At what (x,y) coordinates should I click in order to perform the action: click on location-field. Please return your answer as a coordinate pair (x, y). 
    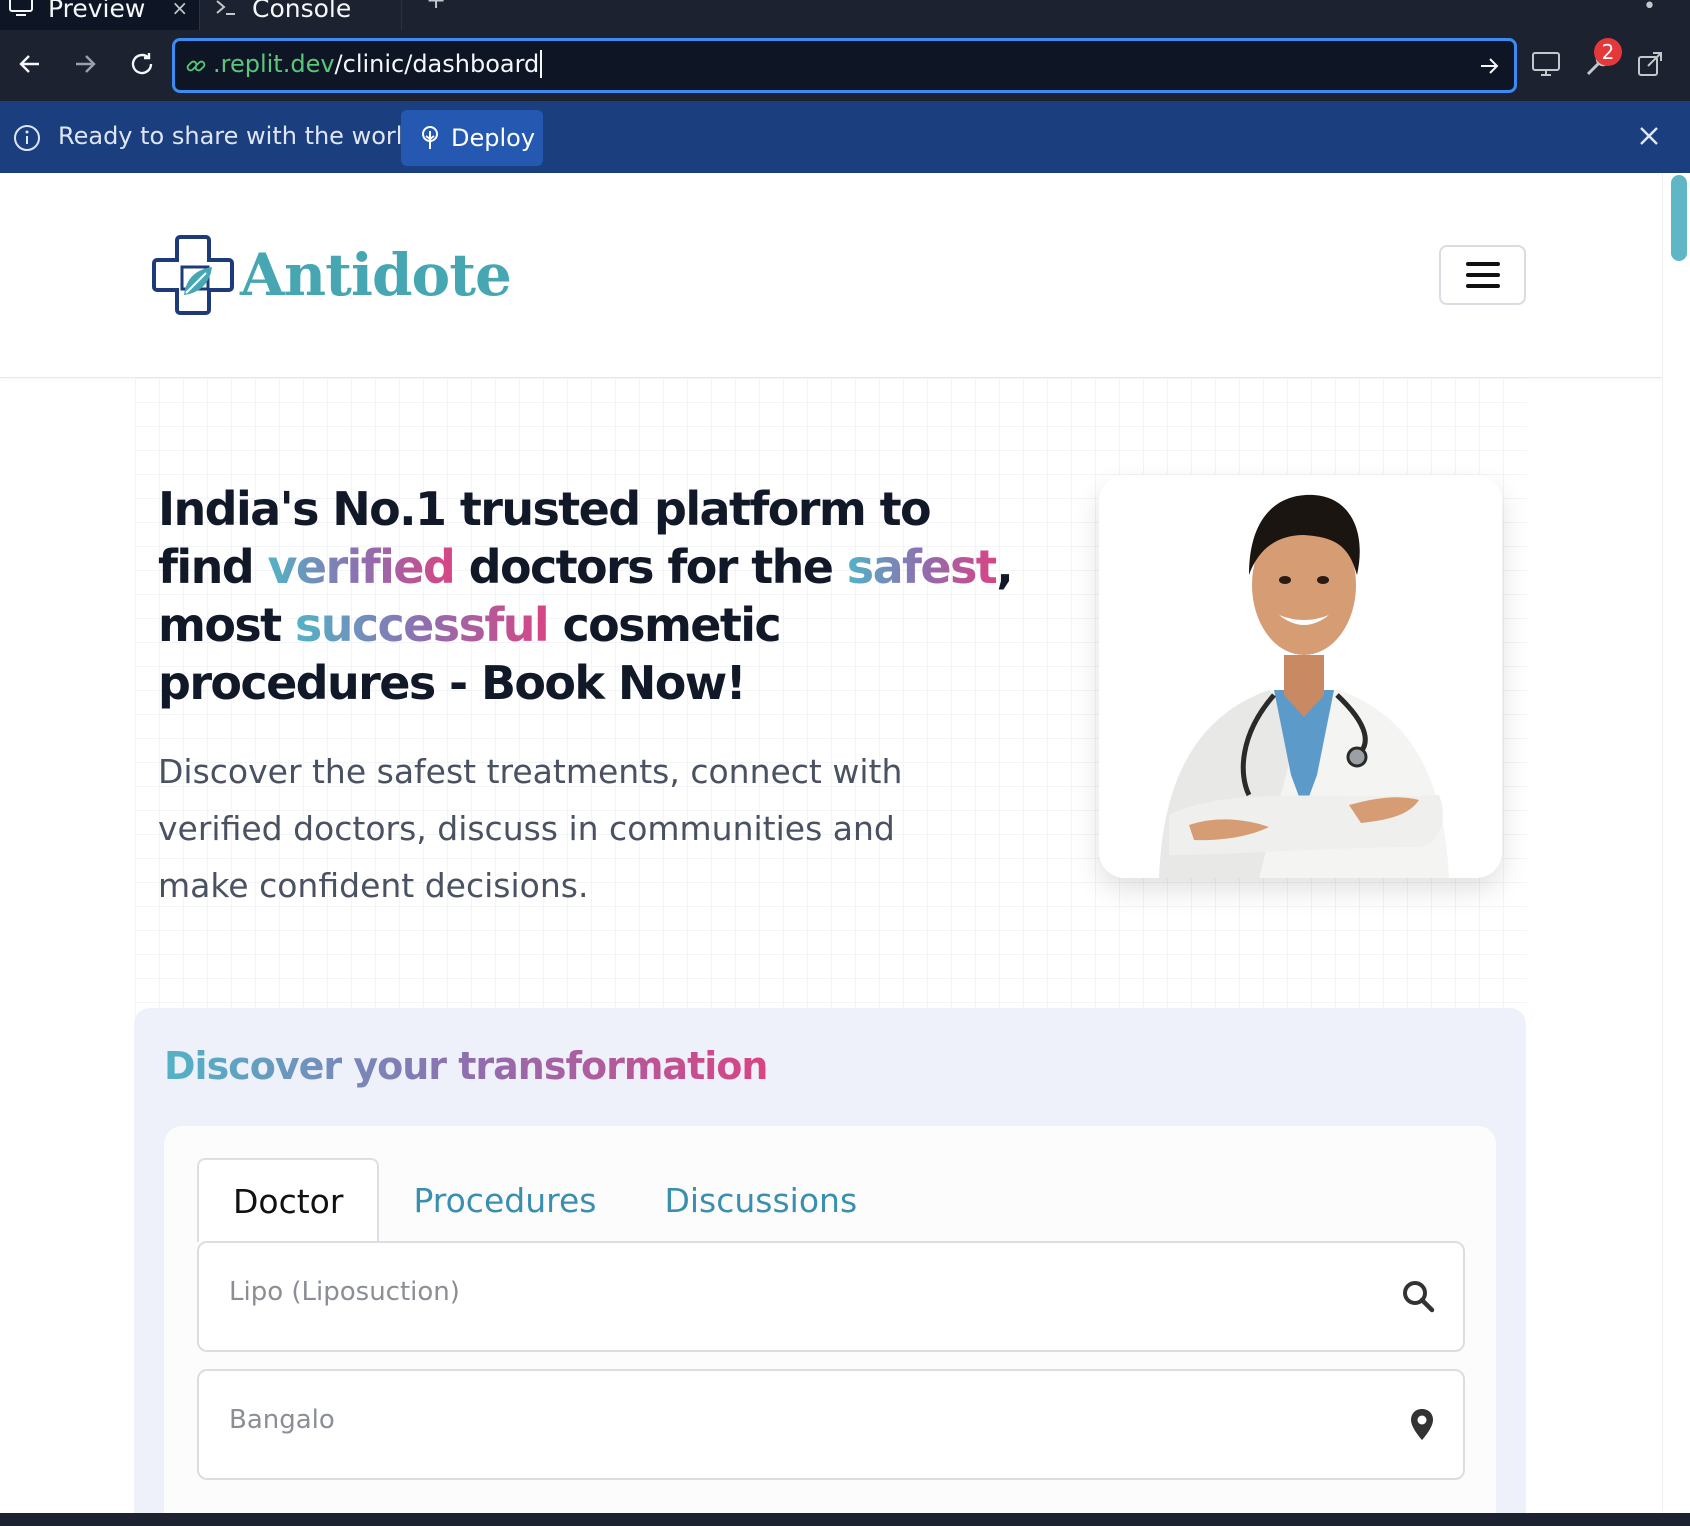
    Looking at the image, I should click on (831, 1424).